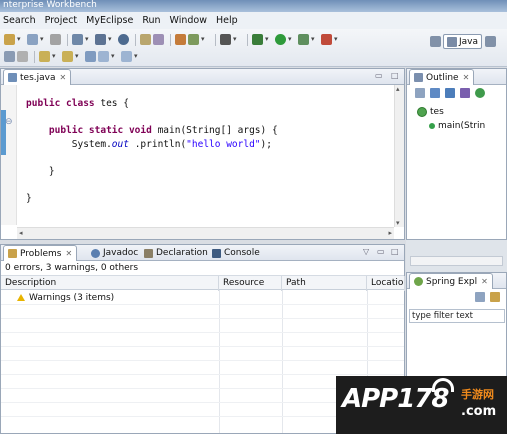  I want to click on debug-icon, so click(257, 39).